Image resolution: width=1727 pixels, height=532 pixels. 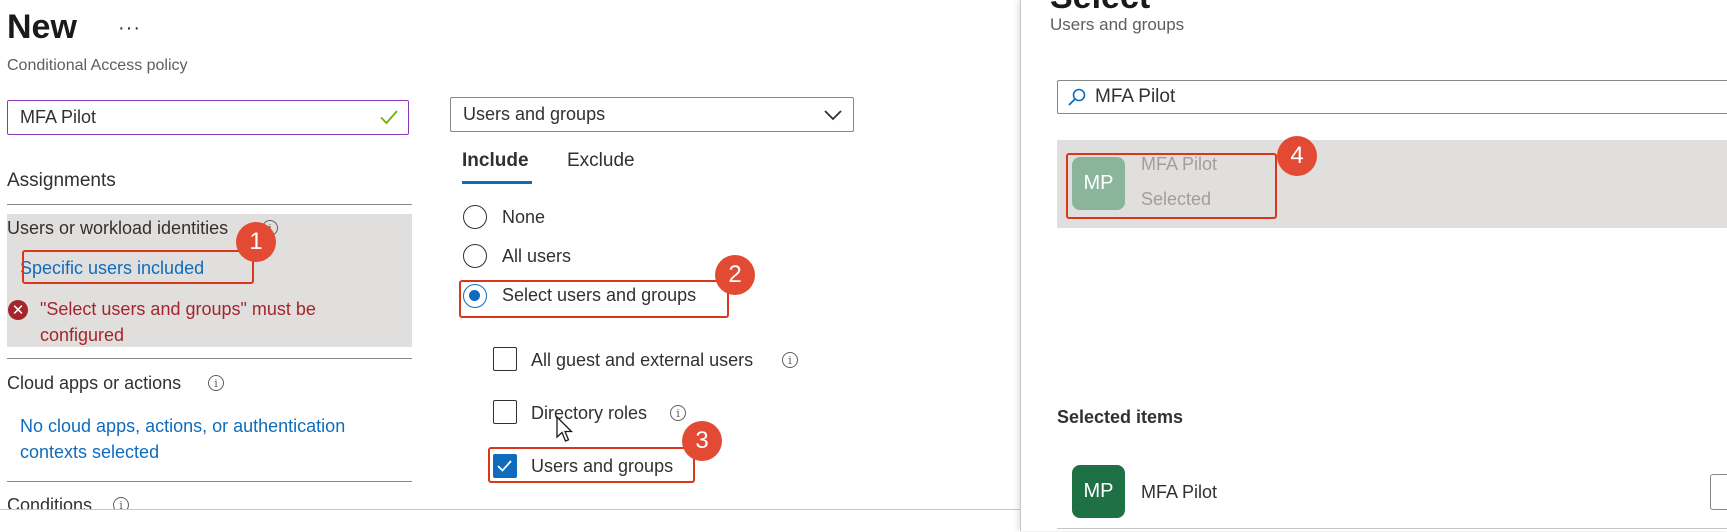 What do you see at coordinates (652, 114) in the screenshot?
I see `scope-dropdown: Users and groups` at bounding box center [652, 114].